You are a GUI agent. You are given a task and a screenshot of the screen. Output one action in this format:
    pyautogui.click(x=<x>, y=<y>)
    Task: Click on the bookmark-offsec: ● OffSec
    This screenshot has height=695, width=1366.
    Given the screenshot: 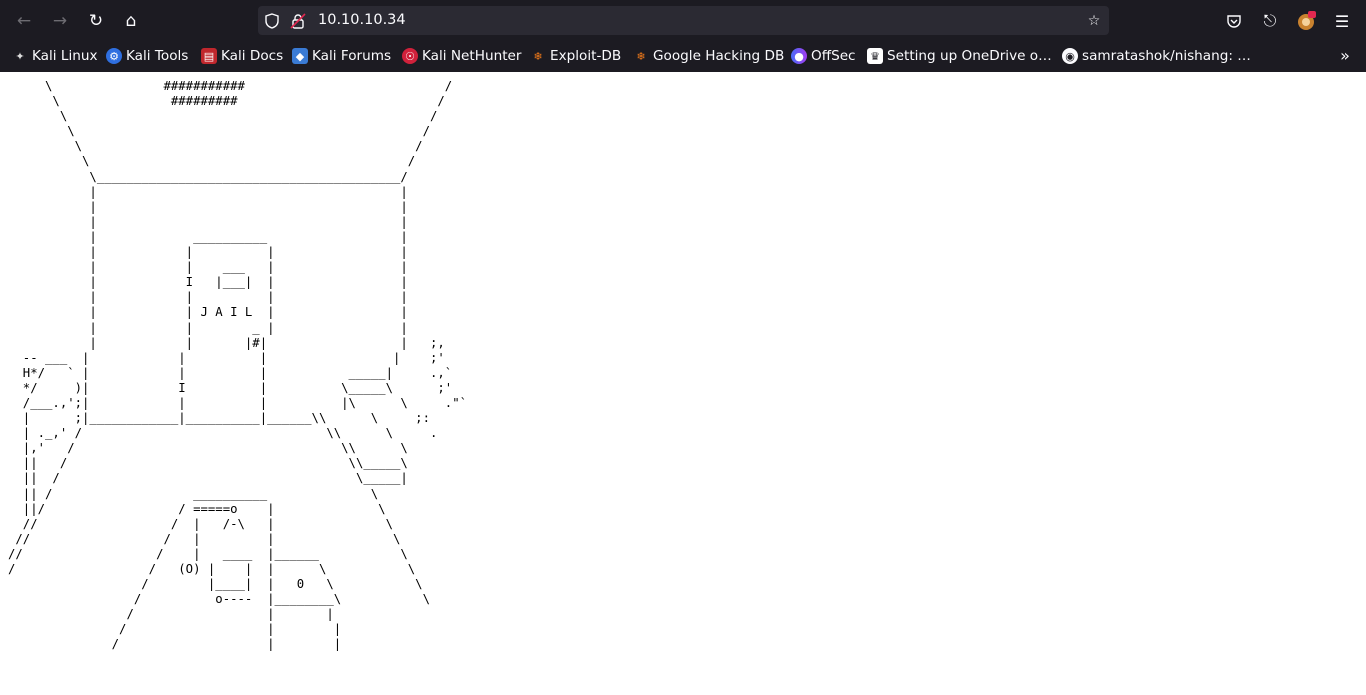 What is the action you would take?
    pyautogui.click(x=823, y=56)
    